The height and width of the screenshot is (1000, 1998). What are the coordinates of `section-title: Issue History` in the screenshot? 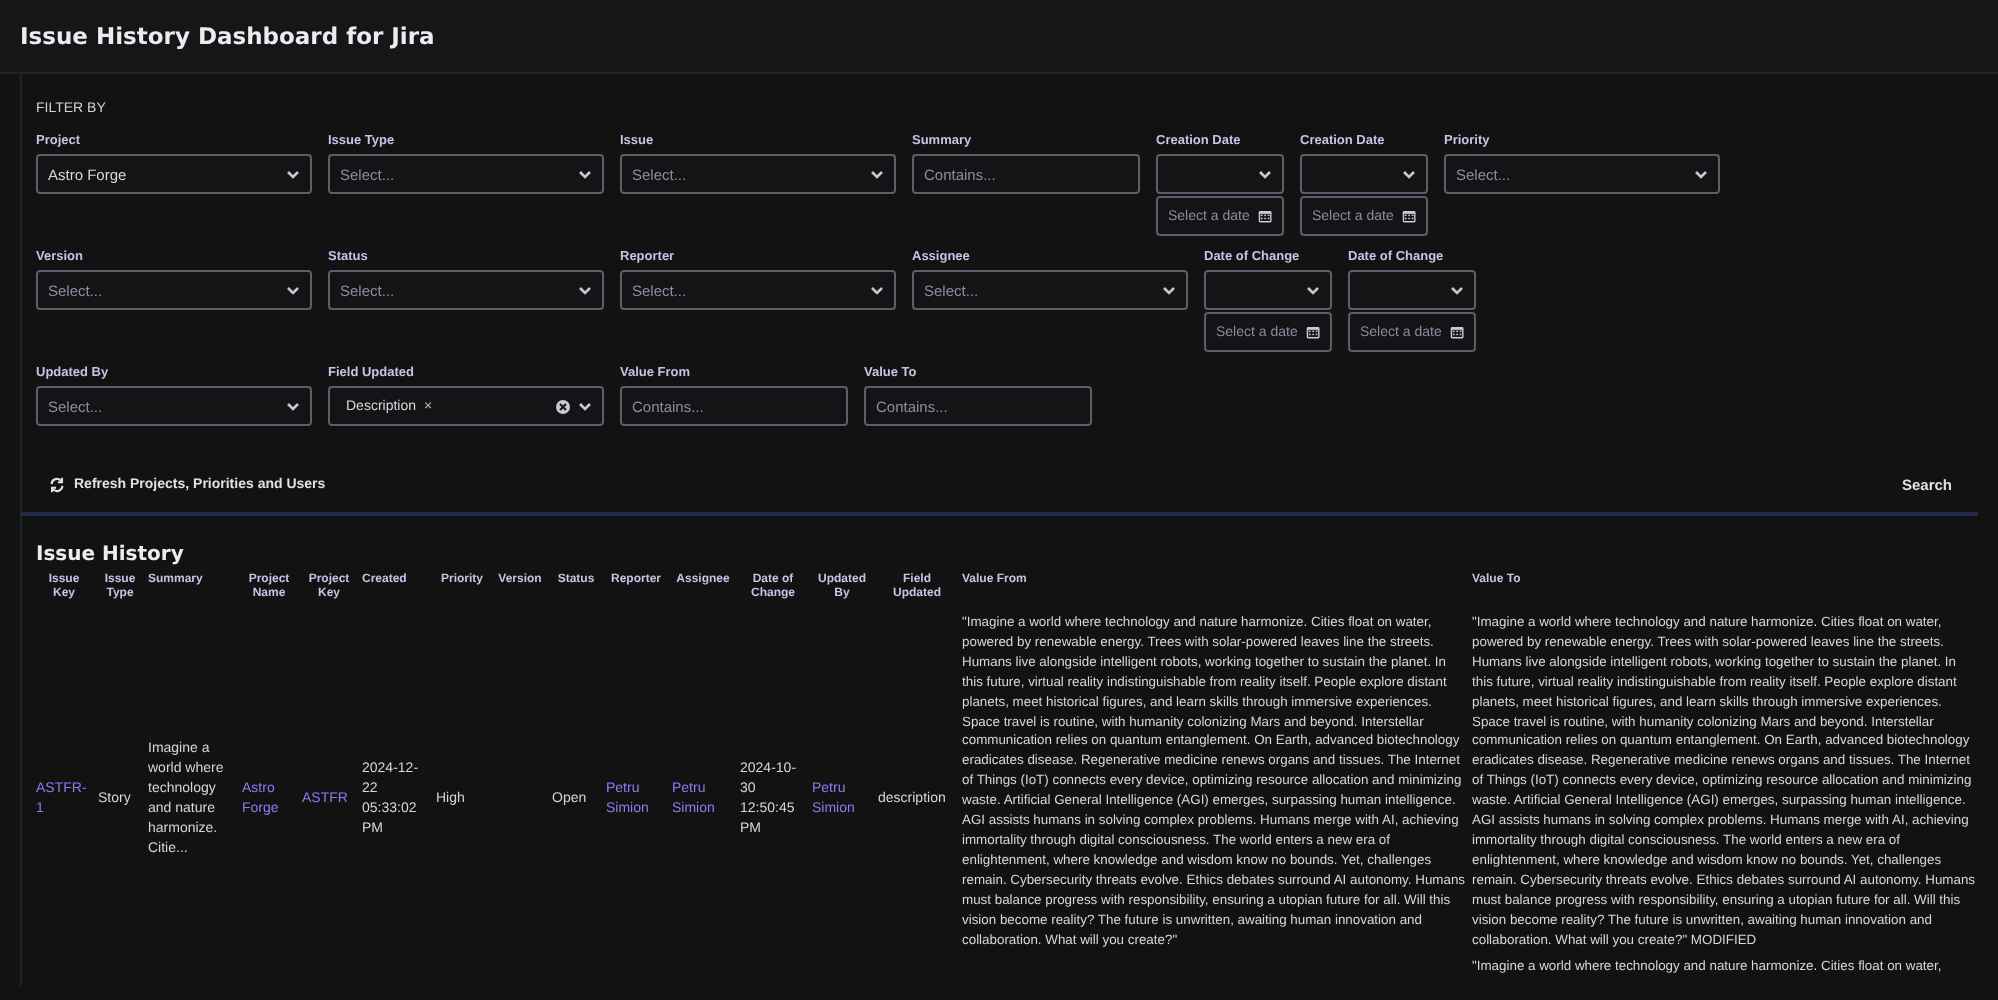 It's located at (111, 555).